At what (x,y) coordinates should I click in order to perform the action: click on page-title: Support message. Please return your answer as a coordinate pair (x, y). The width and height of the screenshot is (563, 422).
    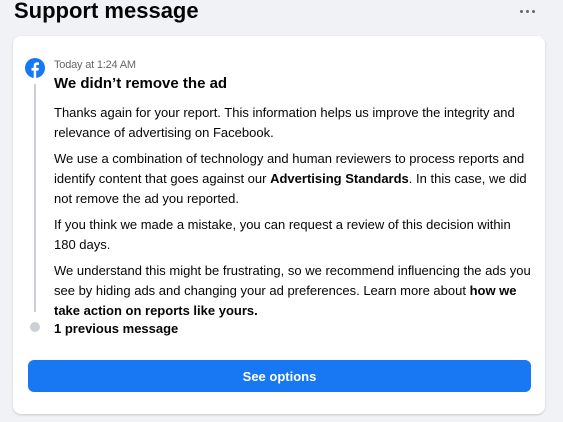
    Looking at the image, I should click on (106, 11).